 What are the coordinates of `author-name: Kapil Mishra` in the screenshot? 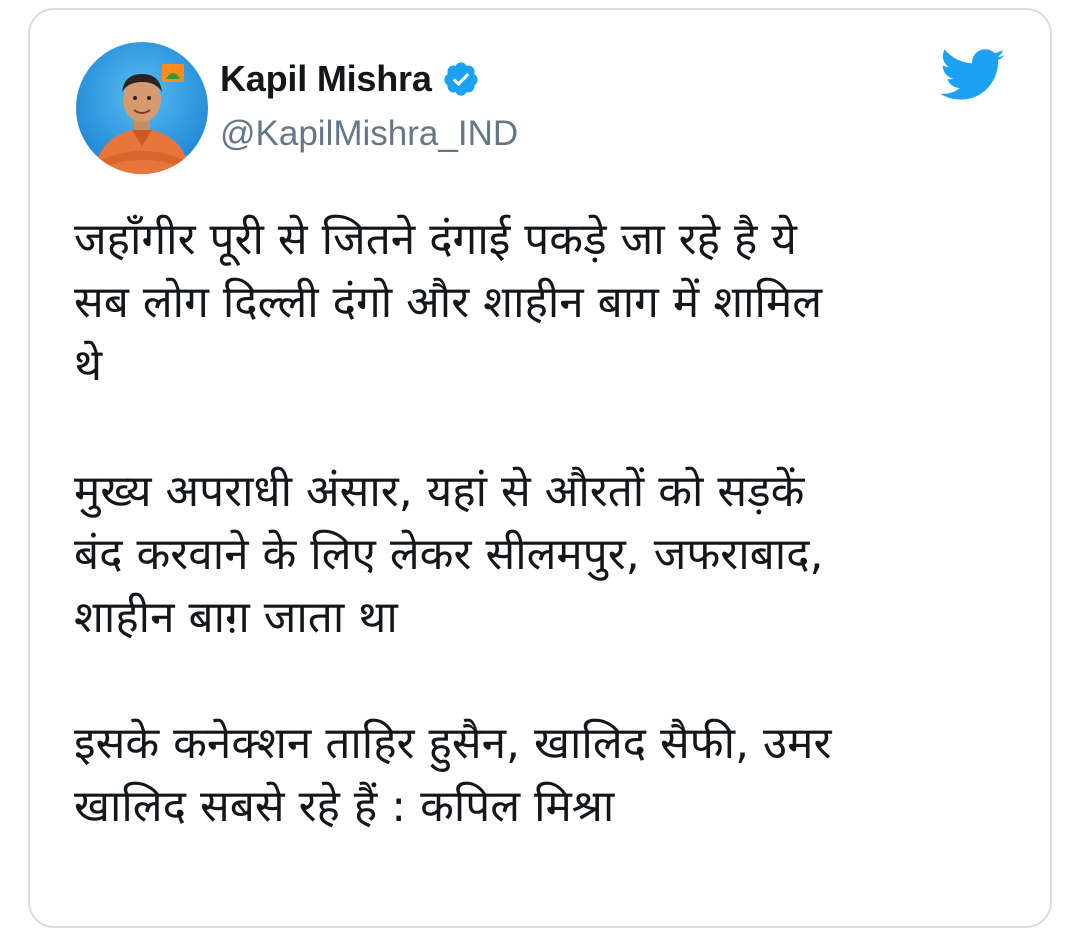 It's located at (326, 79).